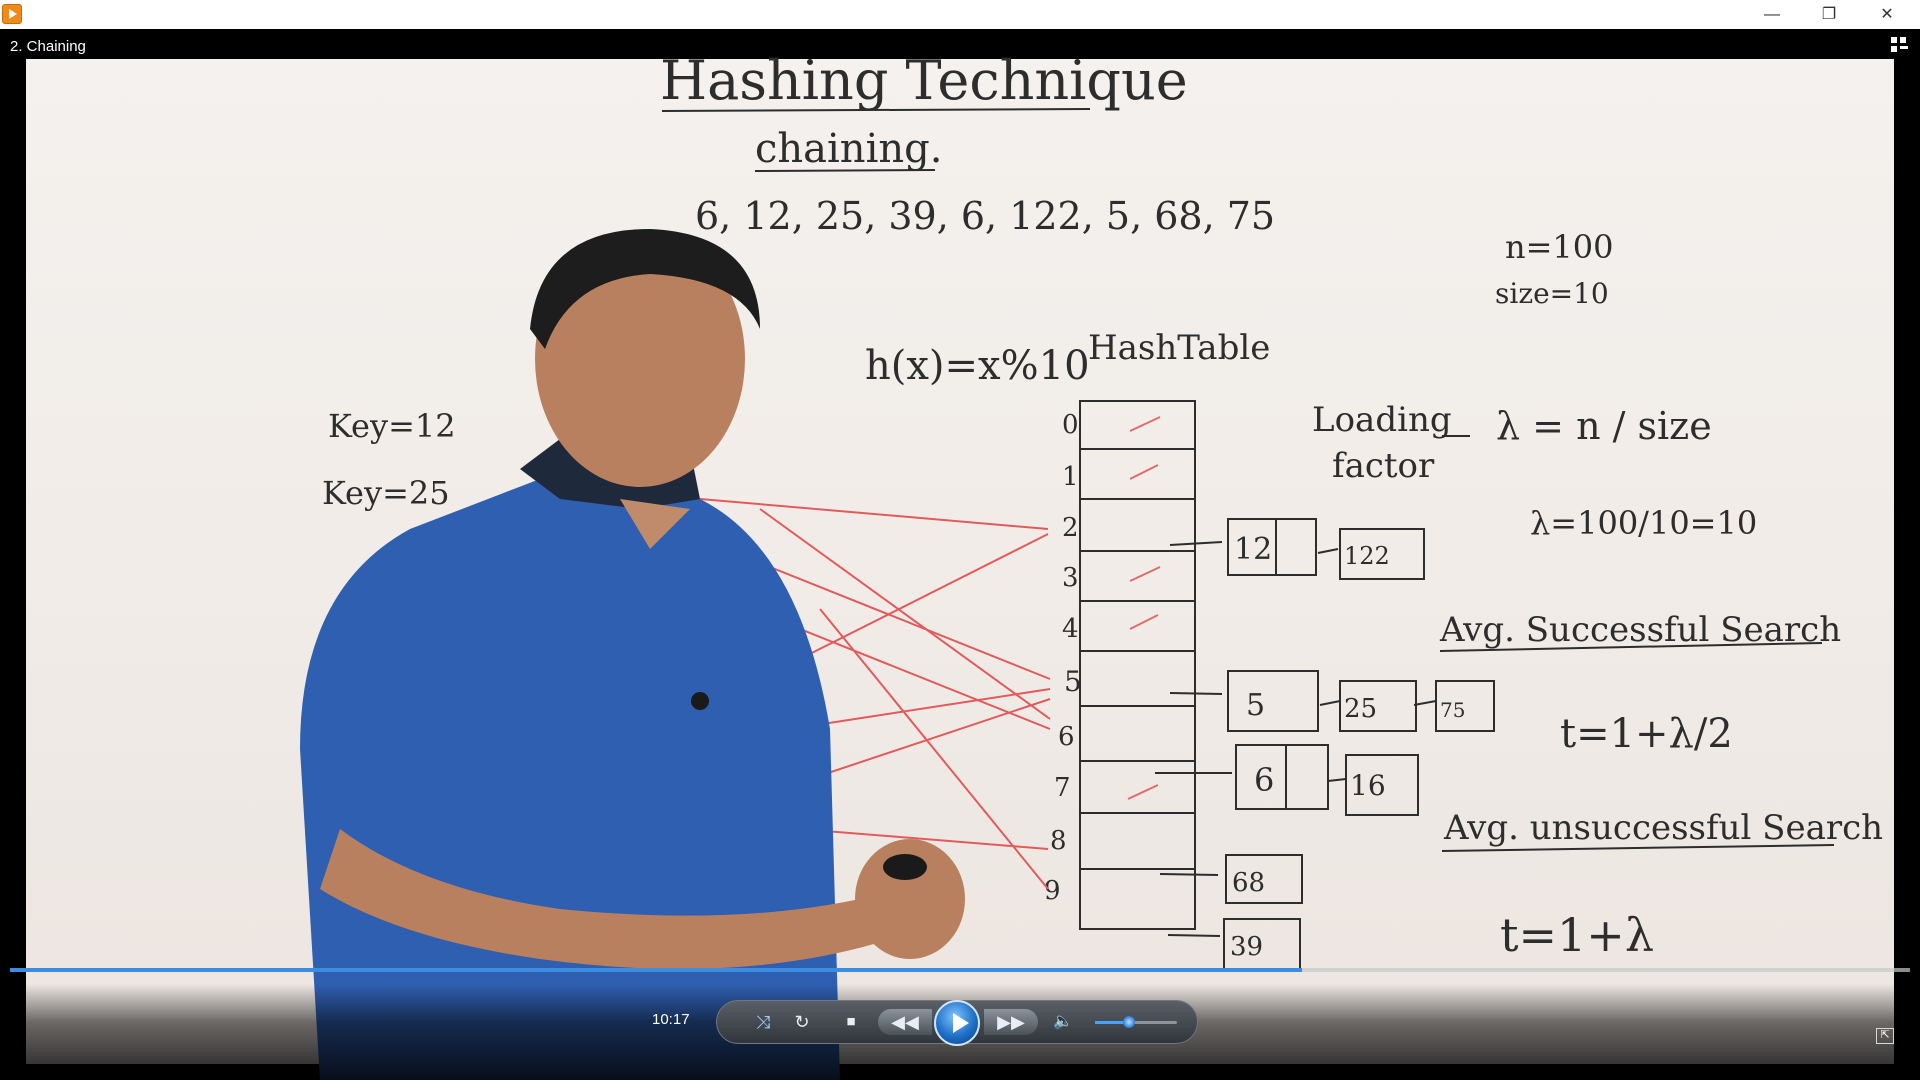 The width and height of the screenshot is (1920, 1080). Describe the element at coordinates (48, 46) in the screenshot. I see `video-title: 2. Chaining` at that location.